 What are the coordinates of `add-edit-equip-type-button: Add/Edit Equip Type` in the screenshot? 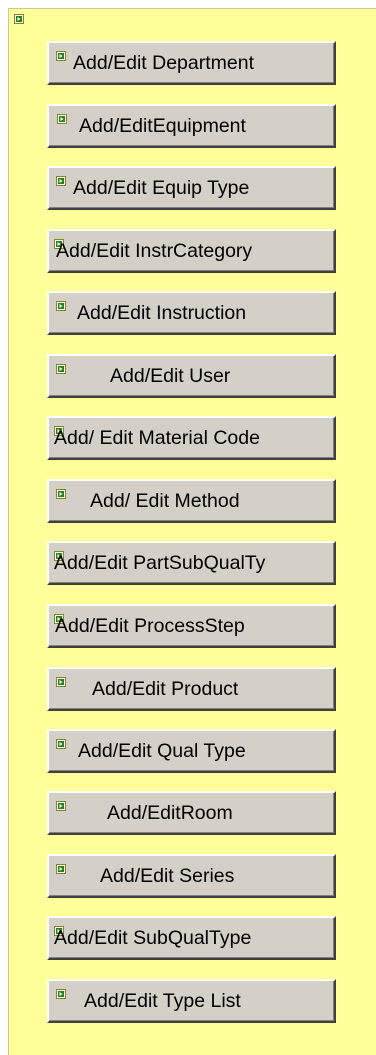 It's located at (191, 188).